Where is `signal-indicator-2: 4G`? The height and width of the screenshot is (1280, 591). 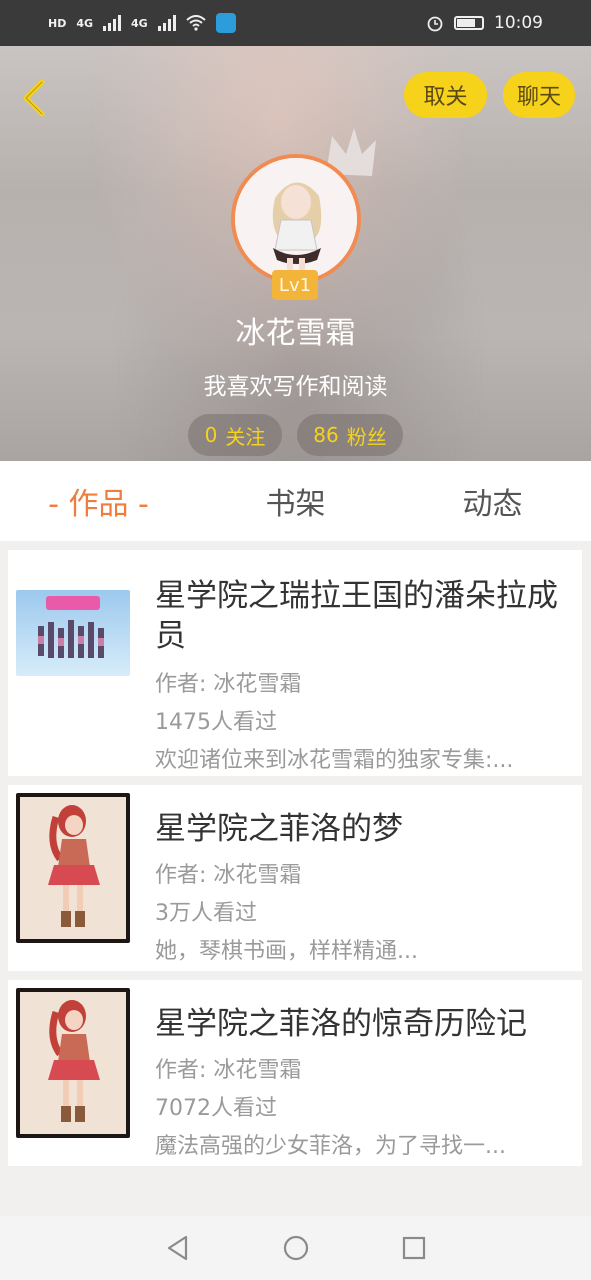 signal-indicator-2: 4G is located at coordinates (139, 23).